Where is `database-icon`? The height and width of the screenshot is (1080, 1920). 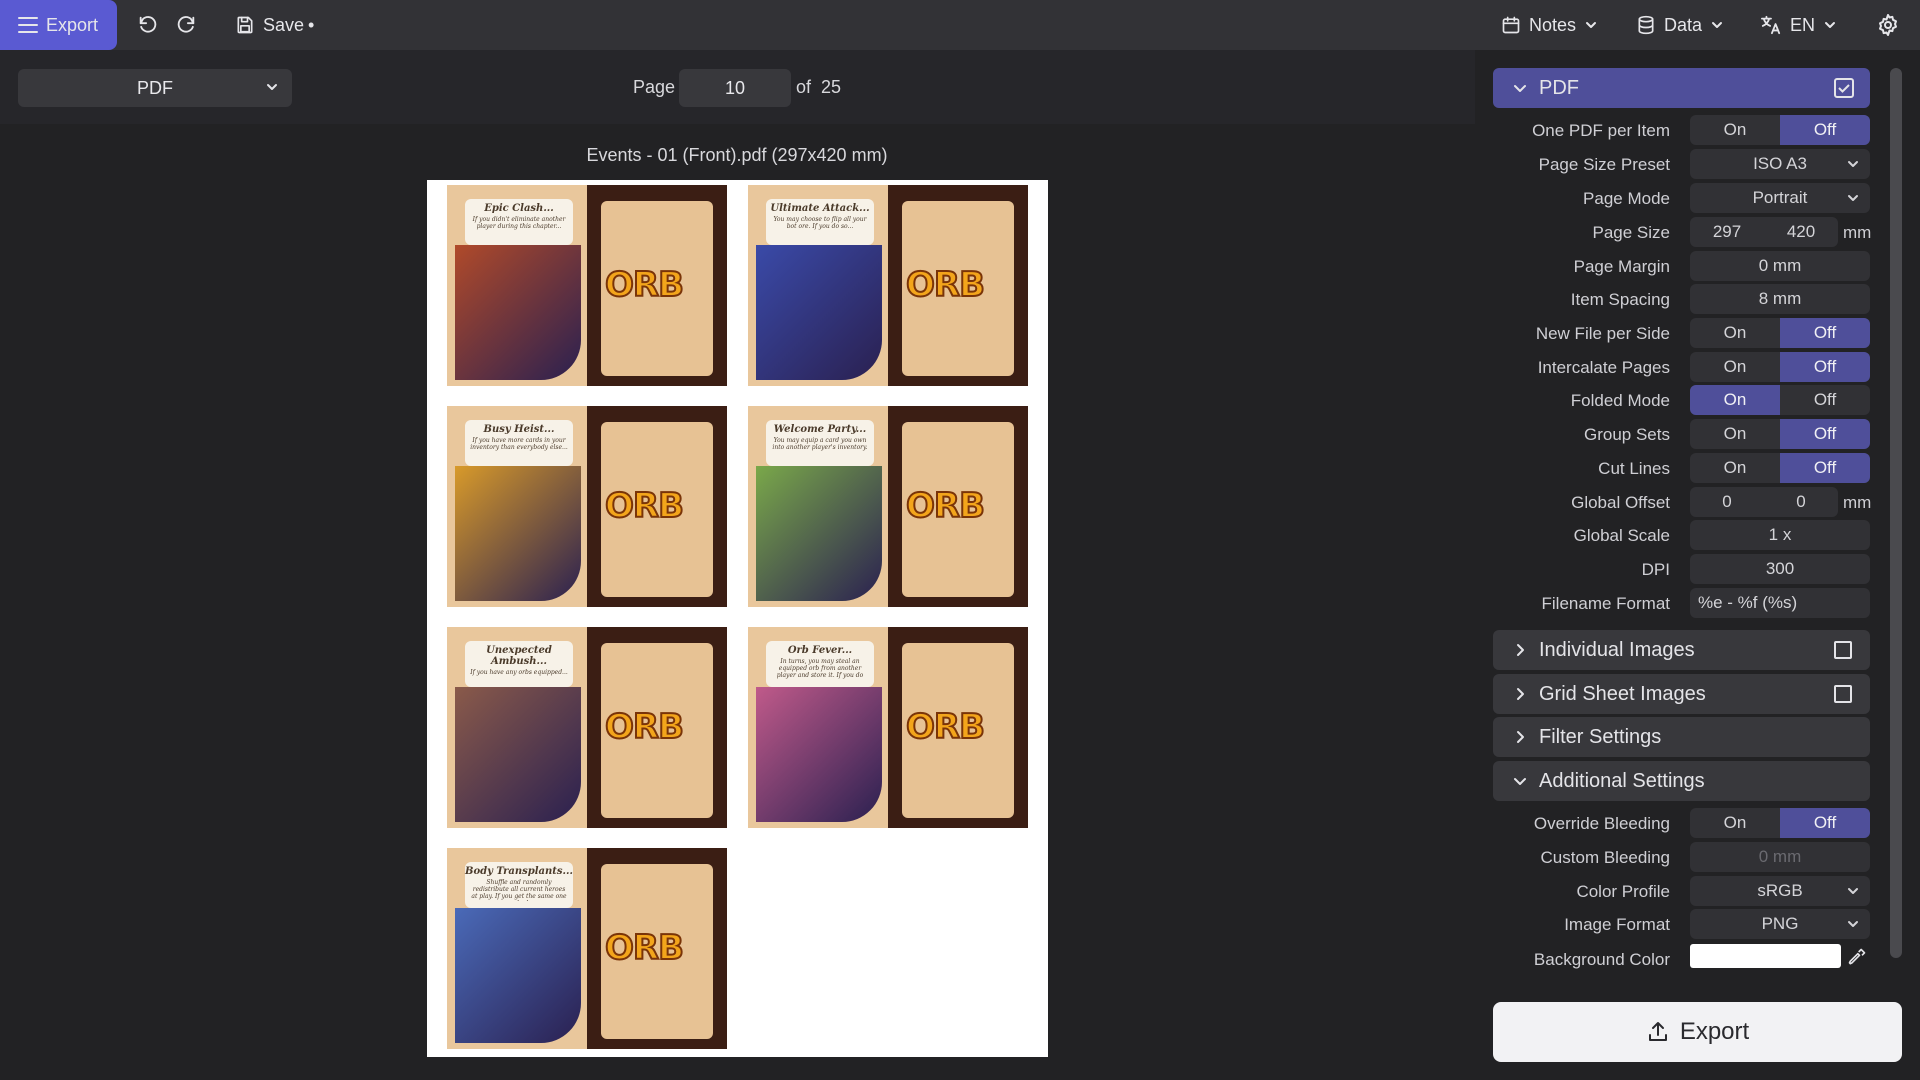
database-icon is located at coordinates (1646, 25).